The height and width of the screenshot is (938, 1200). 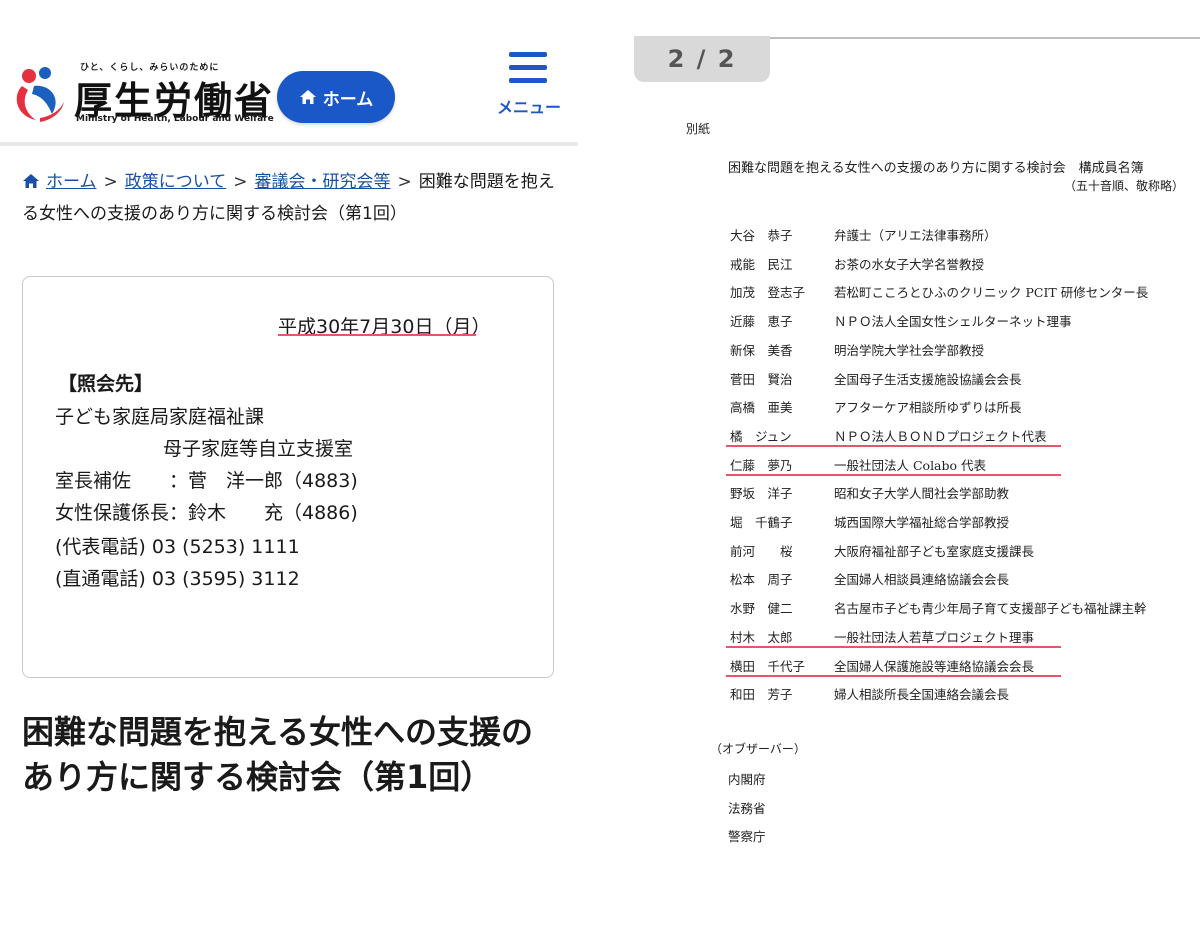 What do you see at coordinates (177, 547) in the screenshot?
I see `contact-line: (代表電話) 03 (5253) 1111` at bounding box center [177, 547].